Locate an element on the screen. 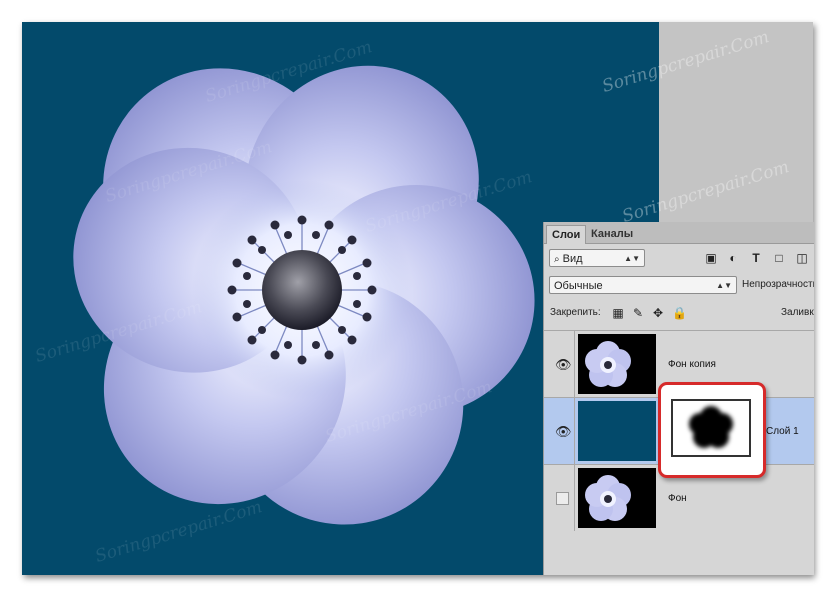  lock-transparent-icon: ▦ is located at coordinates (618, 313).